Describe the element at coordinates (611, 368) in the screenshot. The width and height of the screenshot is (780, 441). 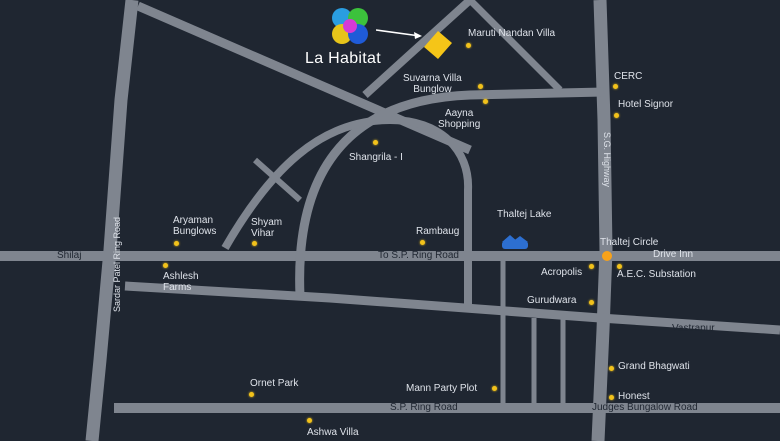
I see `marker-grand-bhagwati` at that location.